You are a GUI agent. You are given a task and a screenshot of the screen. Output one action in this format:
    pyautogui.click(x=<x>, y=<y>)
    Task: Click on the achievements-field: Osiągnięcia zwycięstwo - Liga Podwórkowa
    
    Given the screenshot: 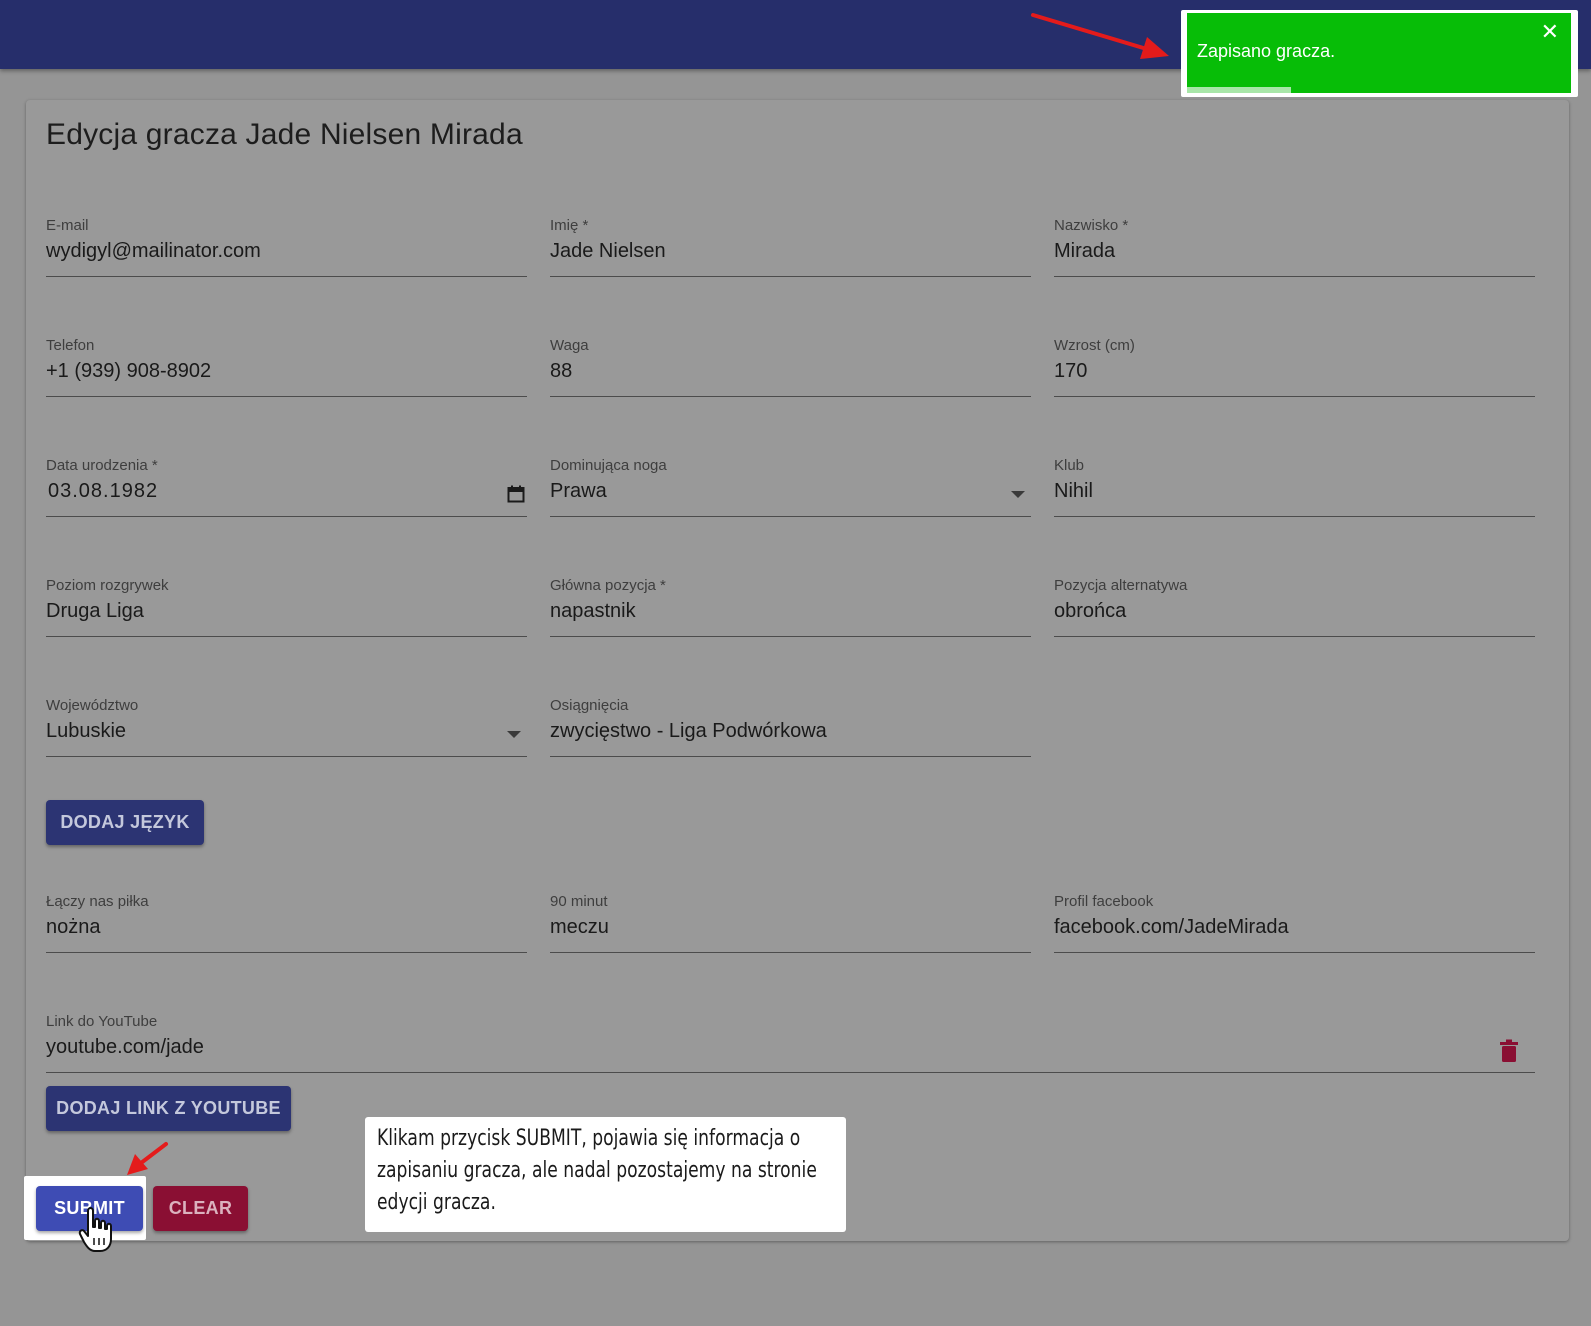 What is the action you would take?
    pyautogui.click(x=790, y=727)
    